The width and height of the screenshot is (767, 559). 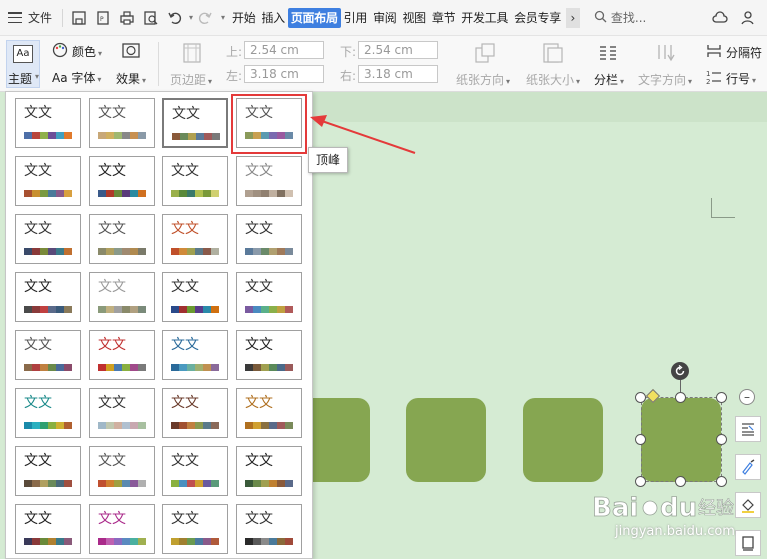 I want to click on columns-button: 分栏 ▾, so click(x=609, y=79).